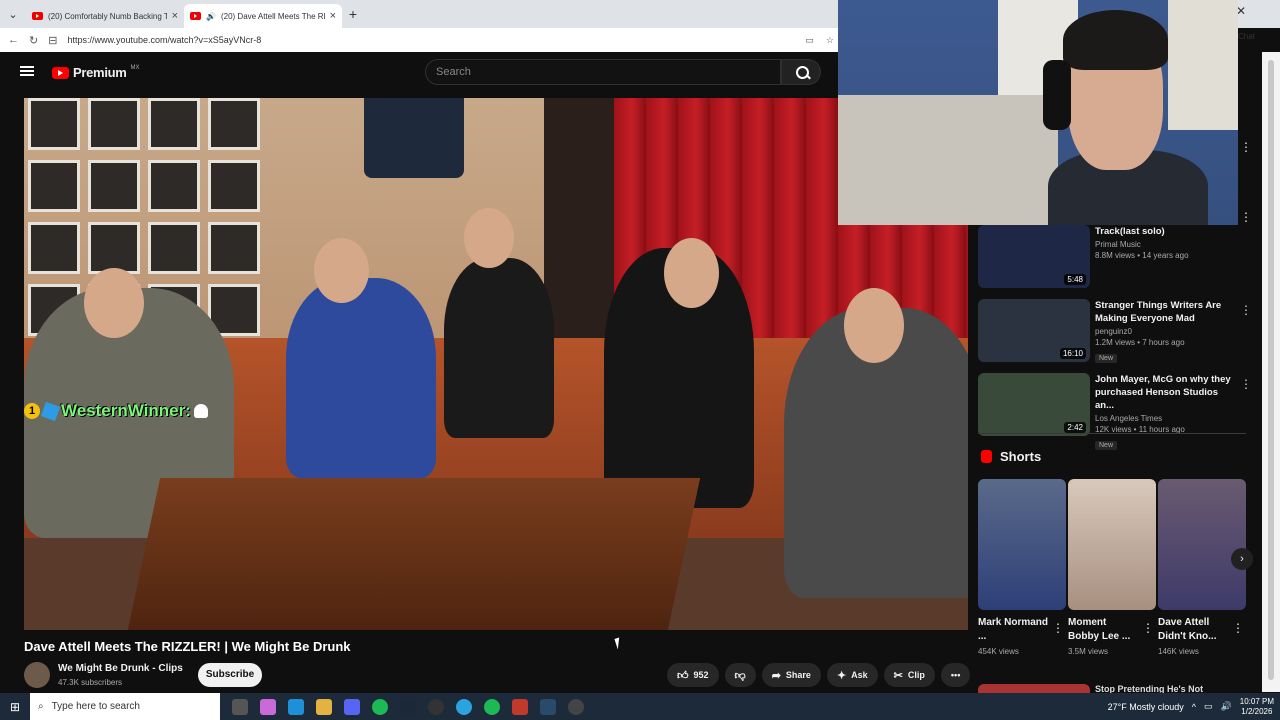  What do you see at coordinates (1246, 36) in the screenshot?
I see `chat-button: Chat` at bounding box center [1246, 36].